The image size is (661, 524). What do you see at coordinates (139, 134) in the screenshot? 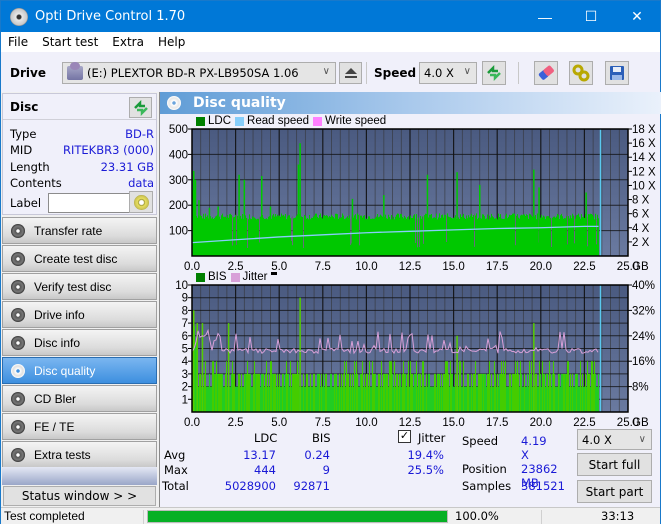
I see `disc-type-value: BD-R` at bounding box center [139, 134].